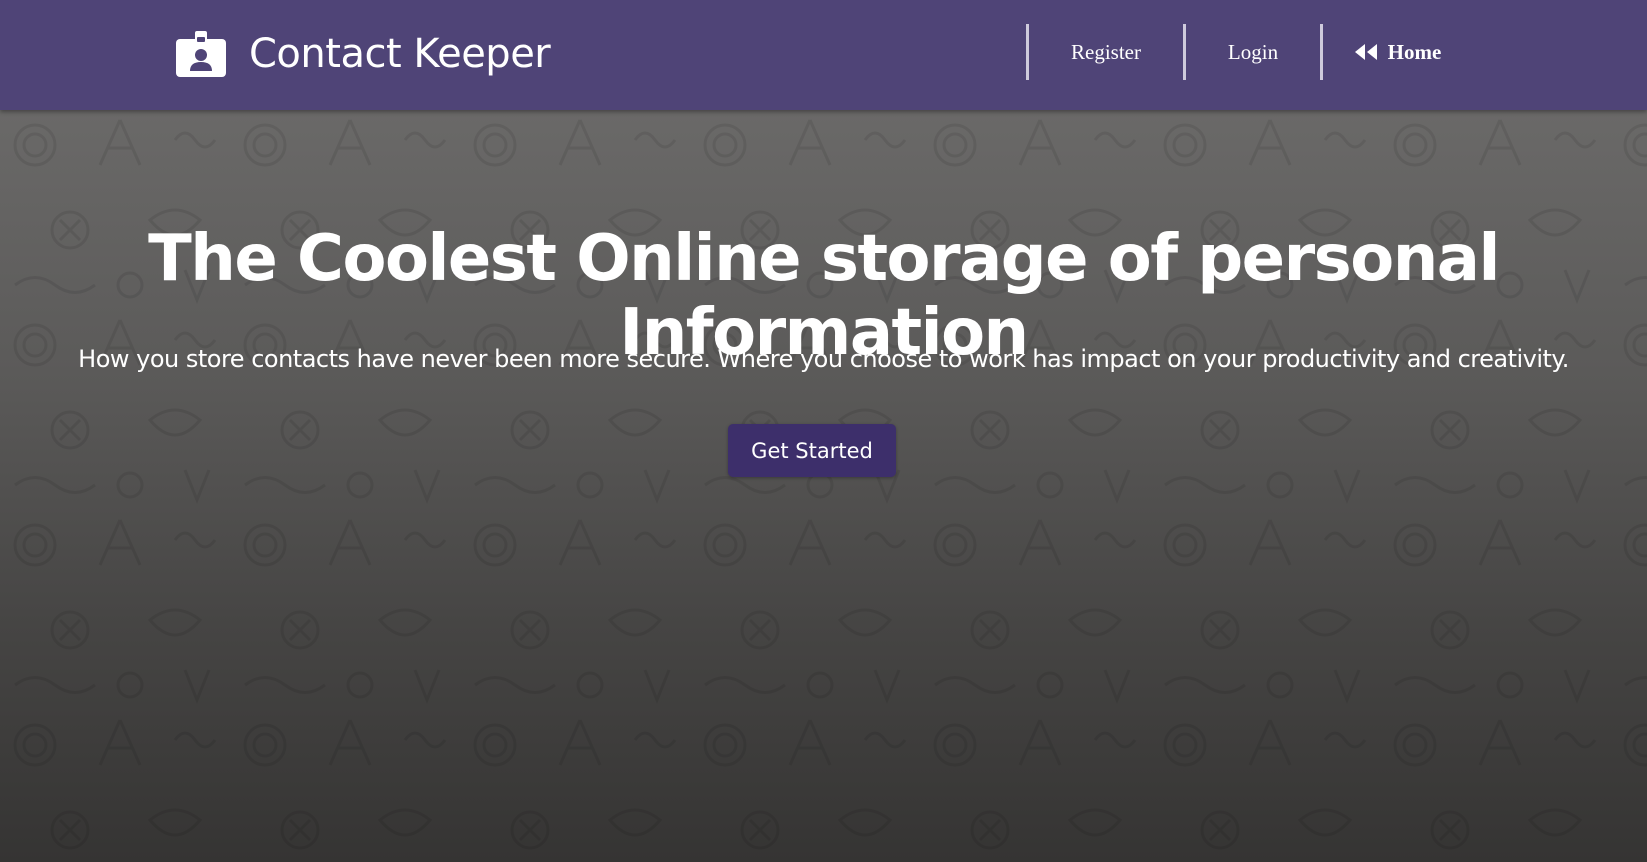  What do you see at coordinates (201, 54) in the screenshot?
I see `id-badge-icon` at bounding box center [201, 54].